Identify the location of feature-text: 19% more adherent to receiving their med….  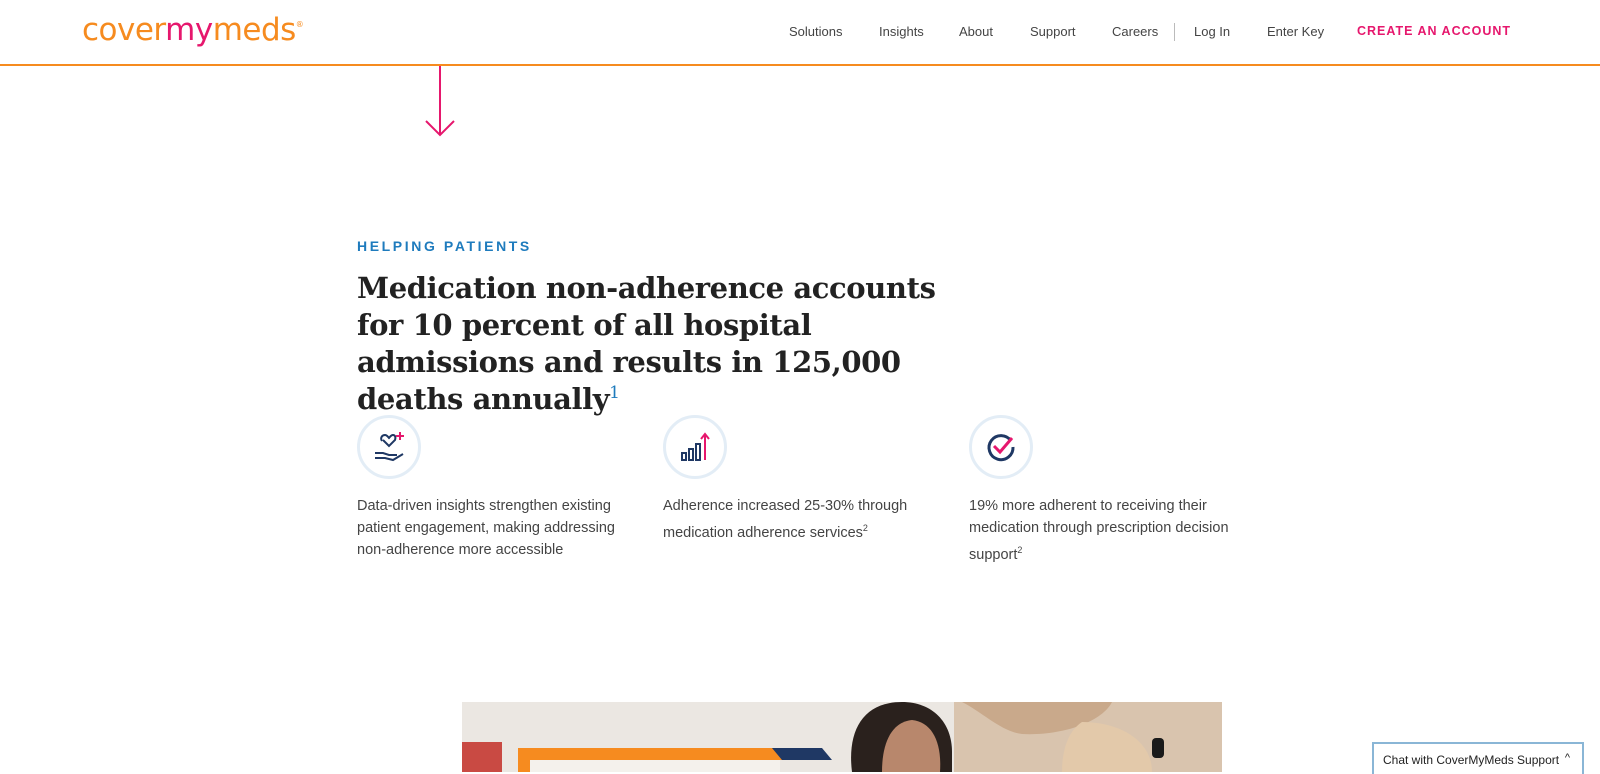
(1099, 530).